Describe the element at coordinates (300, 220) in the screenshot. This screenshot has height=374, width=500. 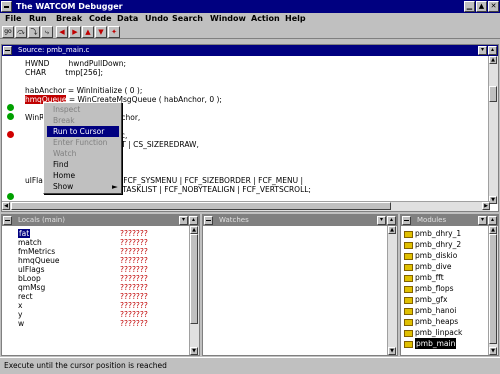
I see `watches-pane-title-bar: Watches ▾ ▴` at that location.